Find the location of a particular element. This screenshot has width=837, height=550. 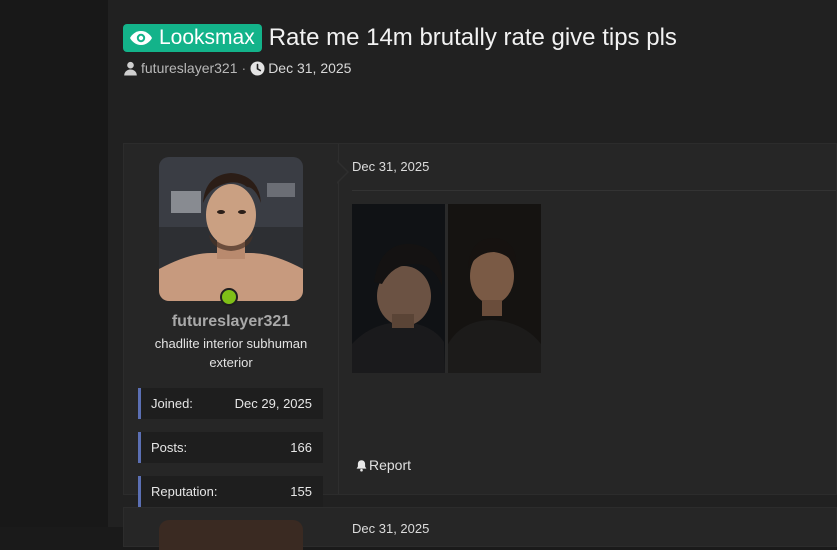

user-icon is located at coordinates (130, 68).